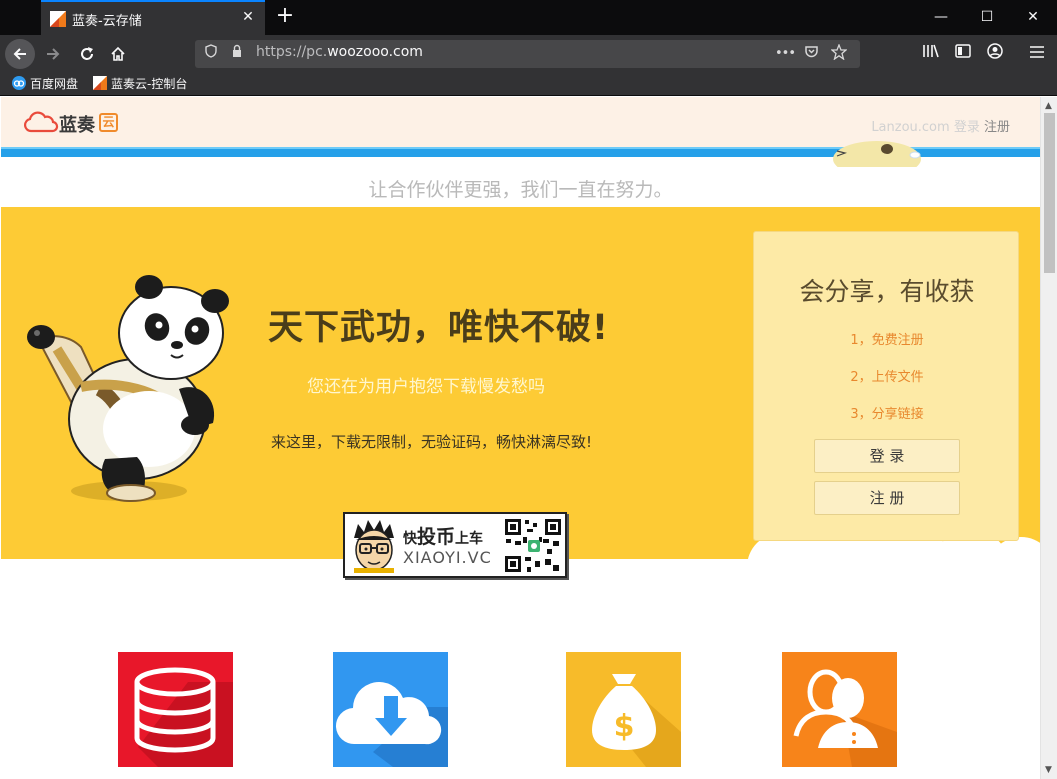 The height and width of the screenshot is (779, 1057). Describe the element at coordinates (211, 54) in the screenshot. I see `tracking-shield-icon` at that location.